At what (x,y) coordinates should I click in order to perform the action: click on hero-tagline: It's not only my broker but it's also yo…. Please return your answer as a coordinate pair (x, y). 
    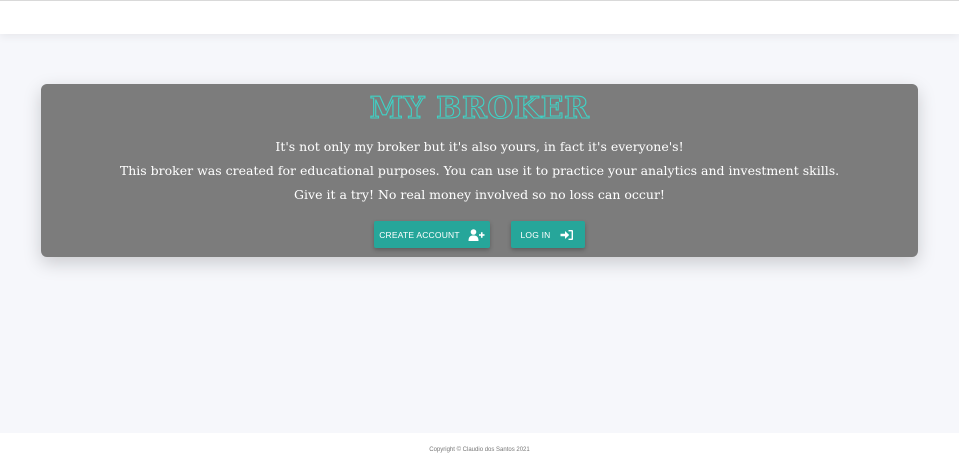
    Looking at the image, I should click on (479, 146).